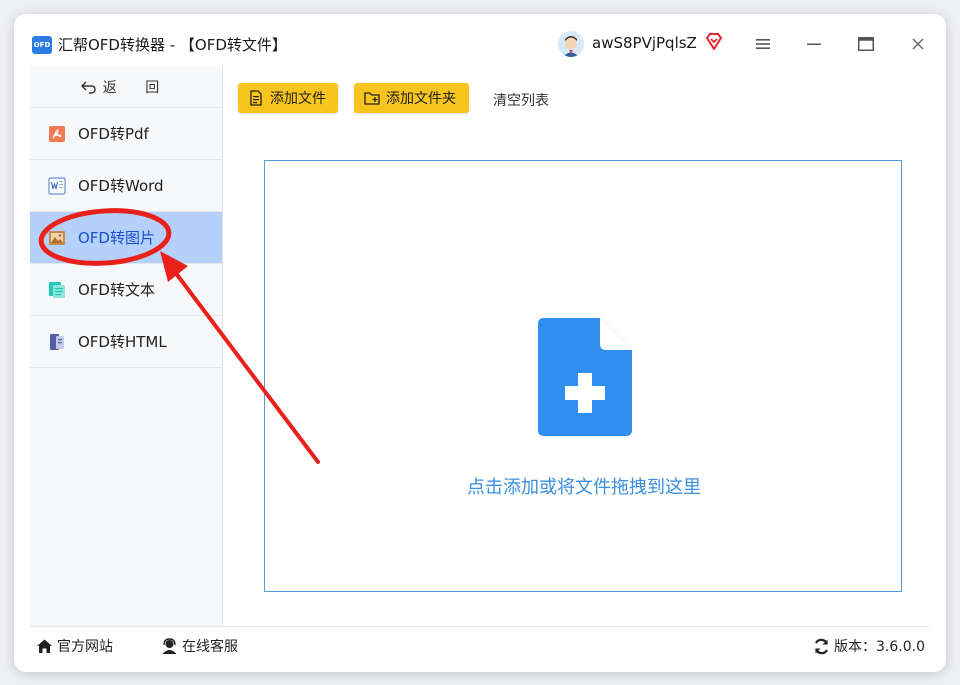  I want to click on back-label: 返 回, so click(137, 87).